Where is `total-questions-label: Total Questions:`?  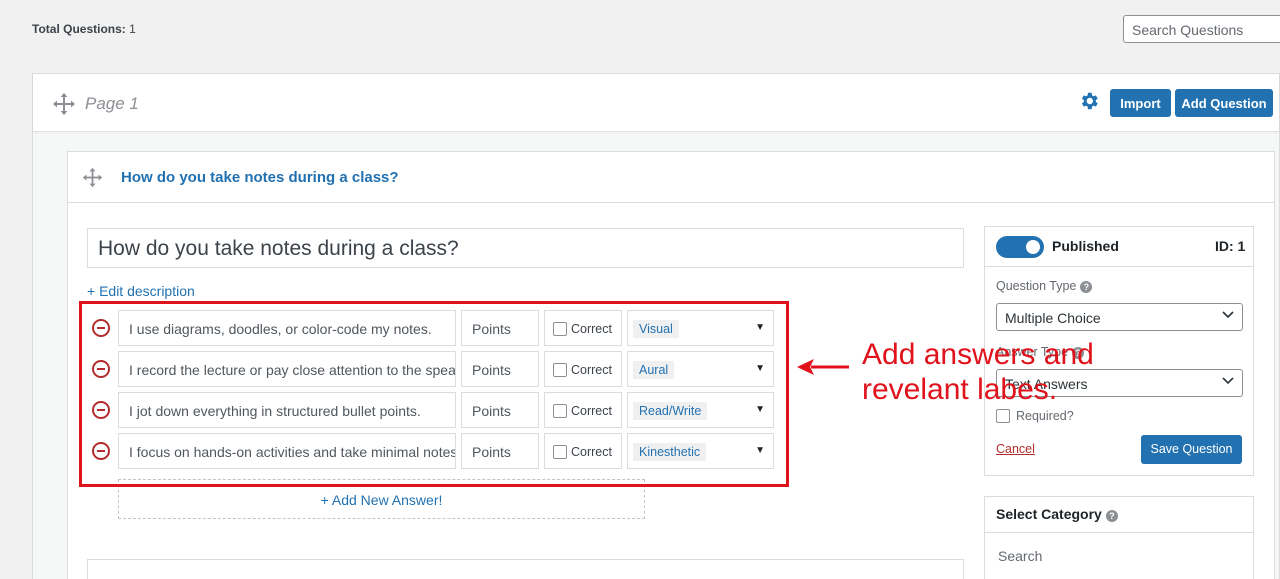 total-questions-label: Total Questions: is located at coordinates (79, 29).